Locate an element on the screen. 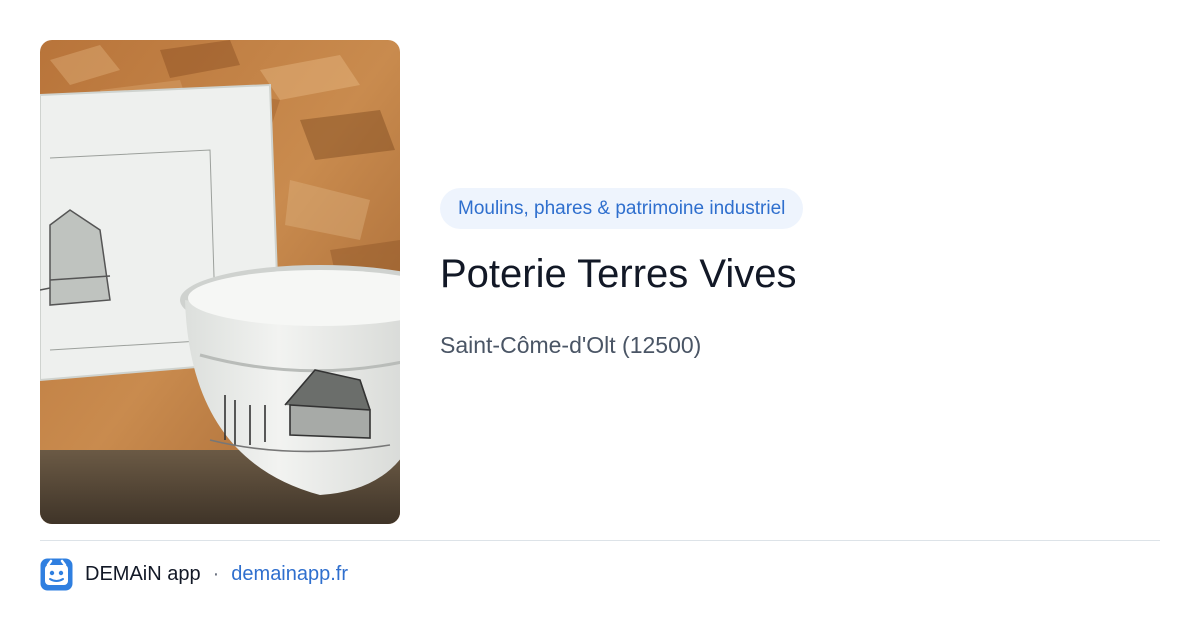 This screenshot has width=1200, height=630. category-badge: Moulins, phares & patrimoine industriel is located at coordinates (622, 208).